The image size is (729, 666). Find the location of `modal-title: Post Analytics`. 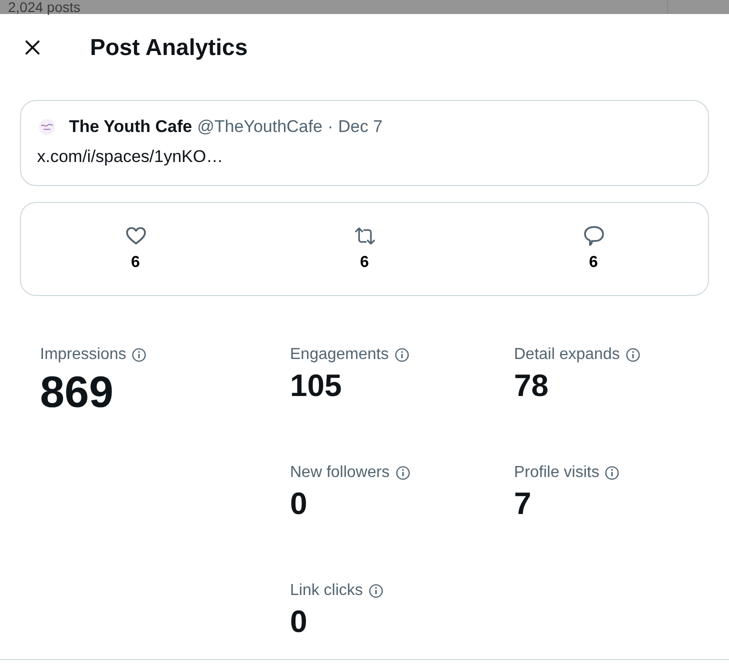

modal-title: Post Analytics is located at coordinates (169, 47).